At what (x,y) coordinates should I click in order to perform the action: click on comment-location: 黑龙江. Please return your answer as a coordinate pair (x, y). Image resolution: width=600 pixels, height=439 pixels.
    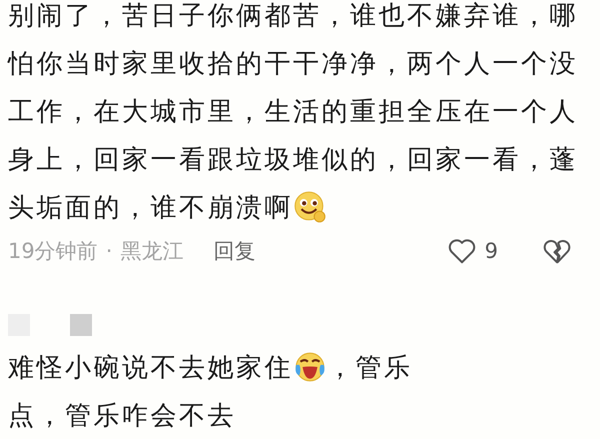
    Looking at the image, I should click on (152, 251).